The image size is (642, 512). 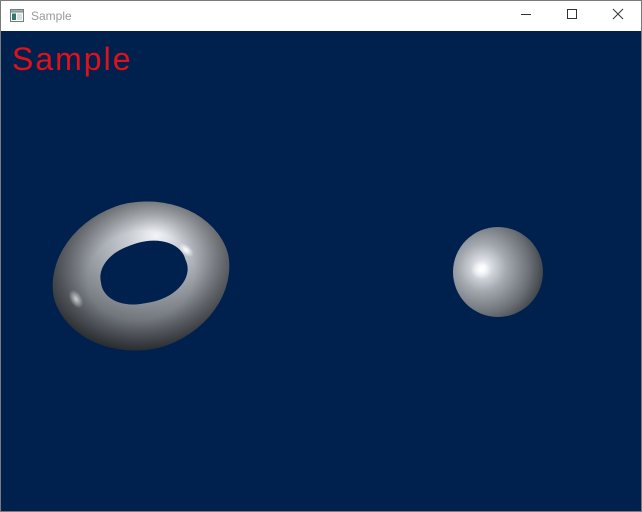 I want to click on app-window-icon, so click(x=17, y=15).